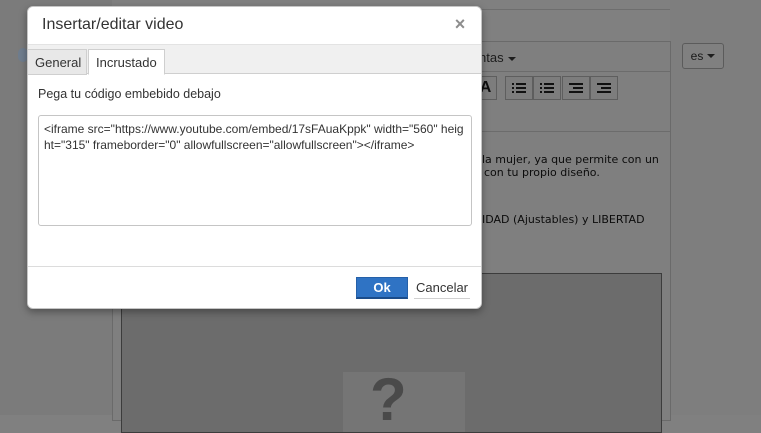  I want to click on content-text-line: con tu propio diseño., so click(542, 172).